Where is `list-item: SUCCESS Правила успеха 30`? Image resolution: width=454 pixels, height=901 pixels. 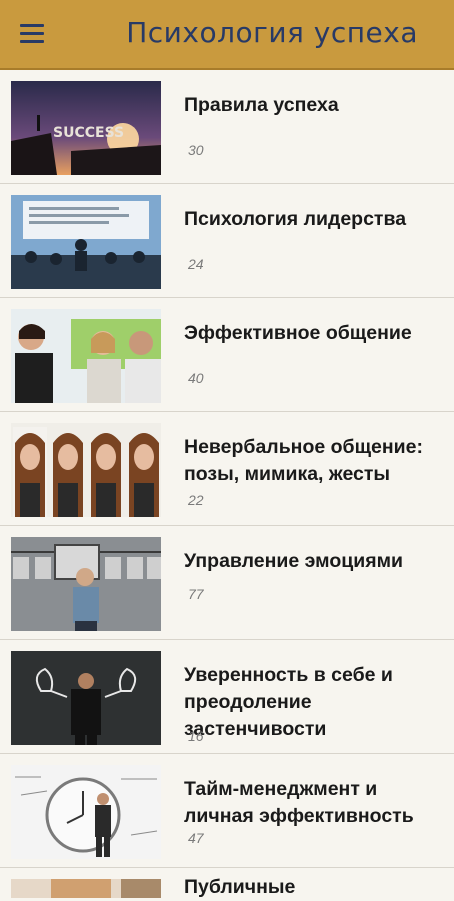
list-item: SUCCESS Правила успеха 30 is located at coordinates (227, 127).